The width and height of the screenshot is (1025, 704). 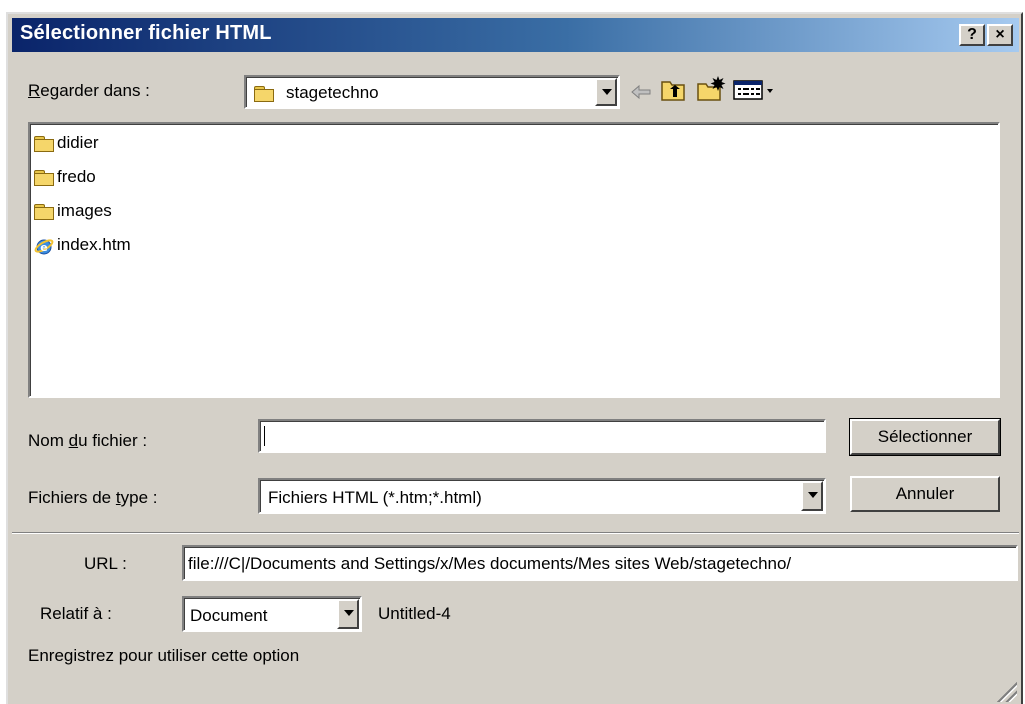 I want to click on up-folder-icon, so click(x=673, y=90).